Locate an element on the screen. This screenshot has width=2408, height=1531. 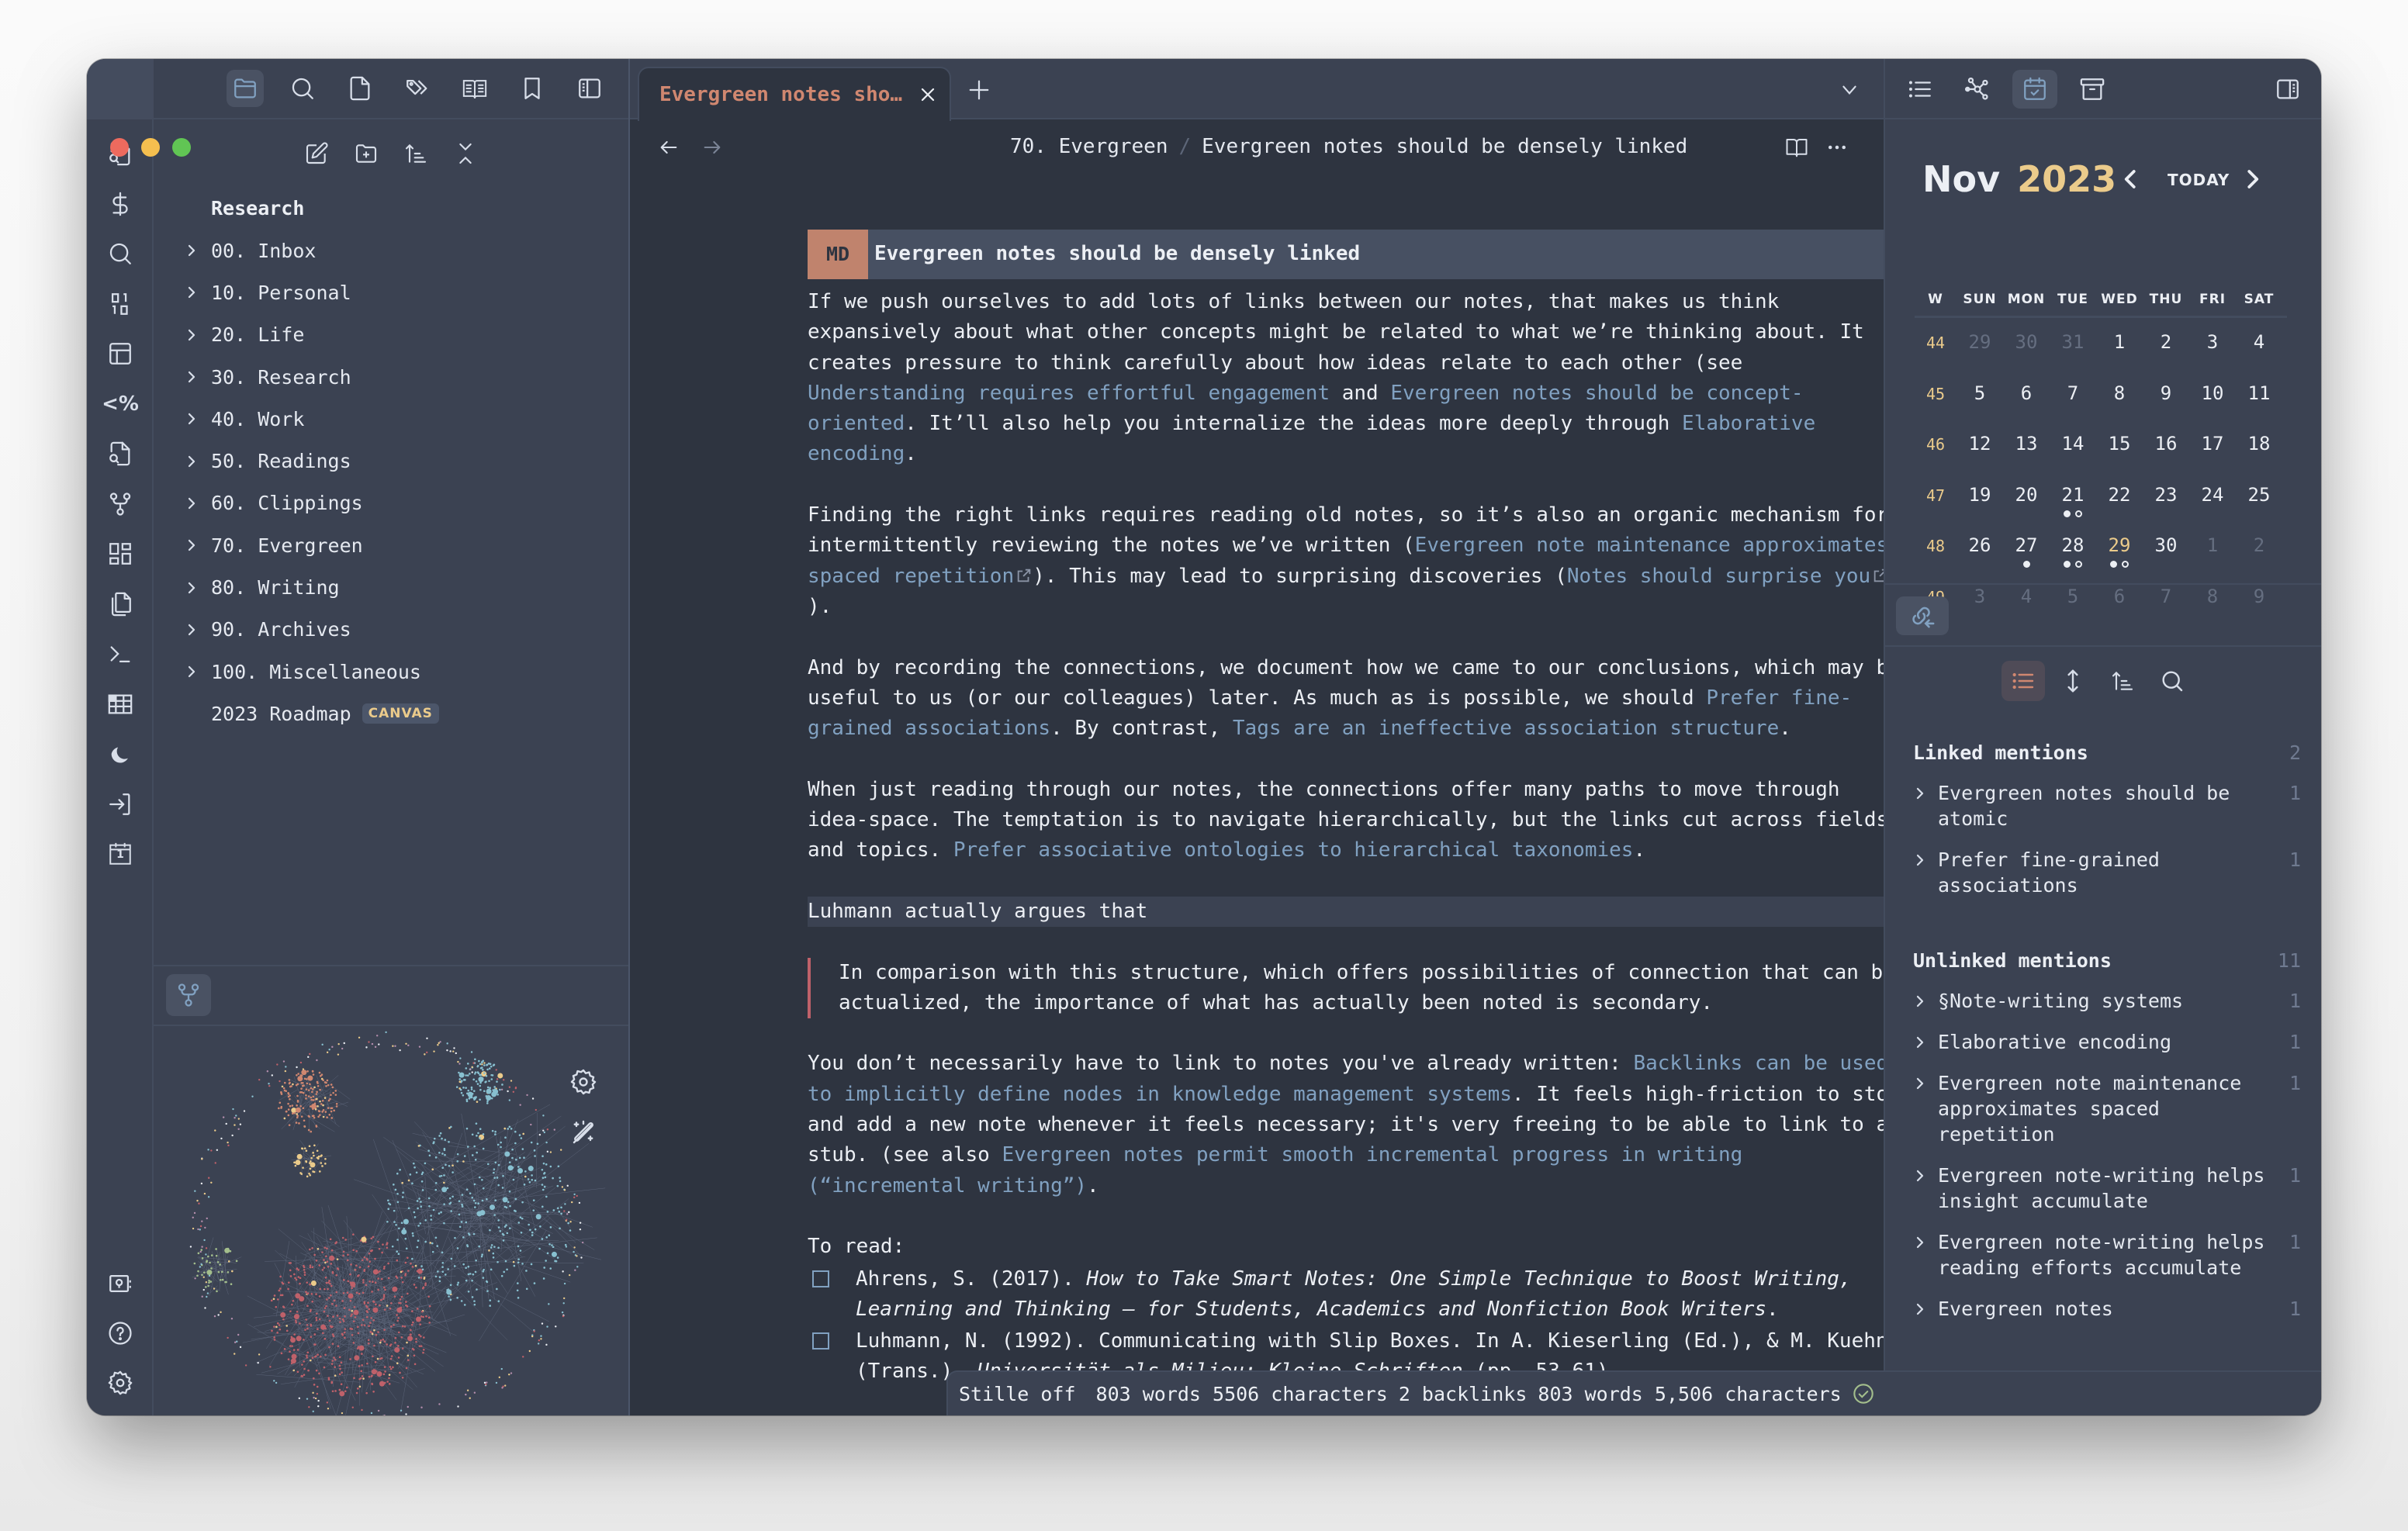
calendar-day: 19 is located at coordinates (1979, 507).